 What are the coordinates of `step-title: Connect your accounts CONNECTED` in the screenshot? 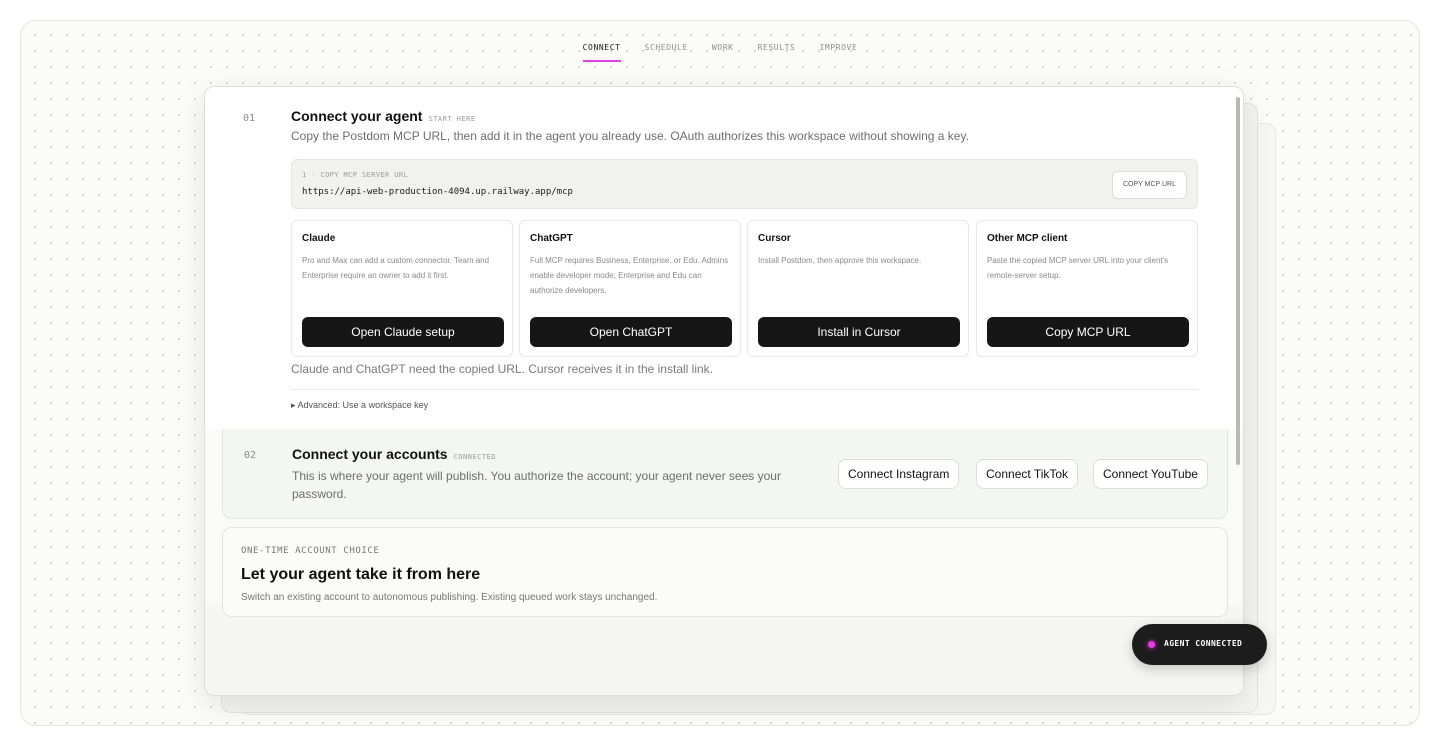 It's located at (394, 454).